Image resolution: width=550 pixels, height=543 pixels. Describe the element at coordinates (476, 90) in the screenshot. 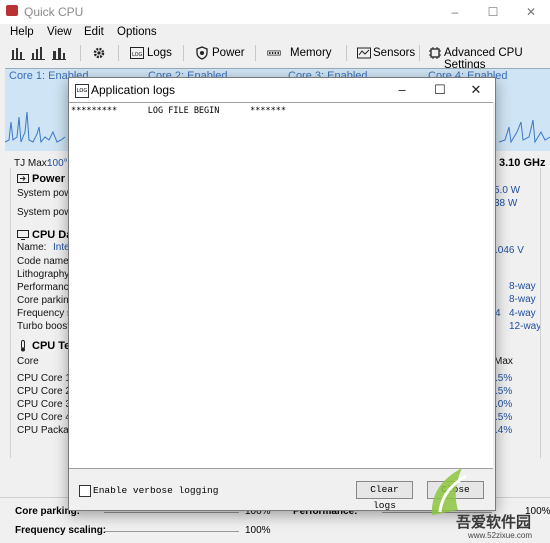

I see `dialog-close-button: ✕` at that location.